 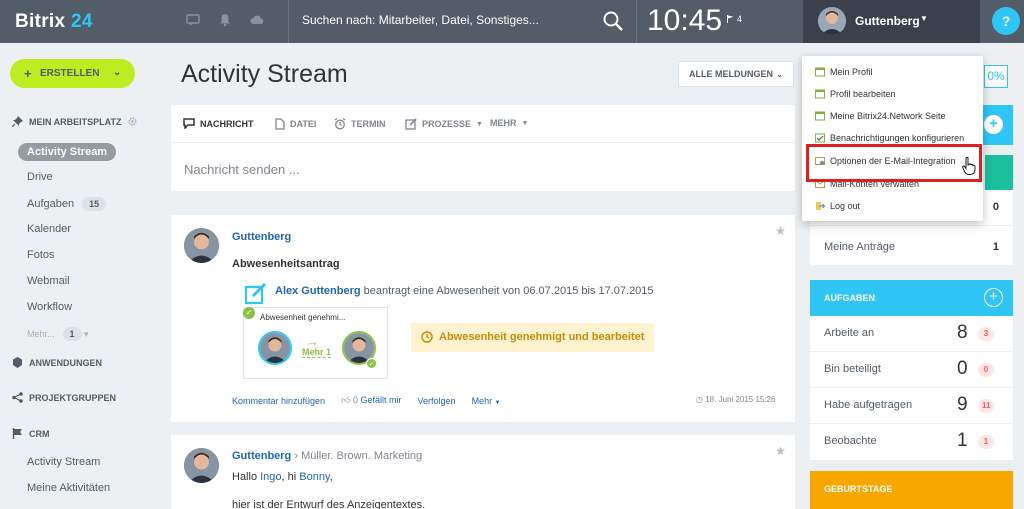 What do you see at coordinates (40, 177) in the screenshot?
I see `sidebar-item-drive: Drive` at bounding box center [40, 177].